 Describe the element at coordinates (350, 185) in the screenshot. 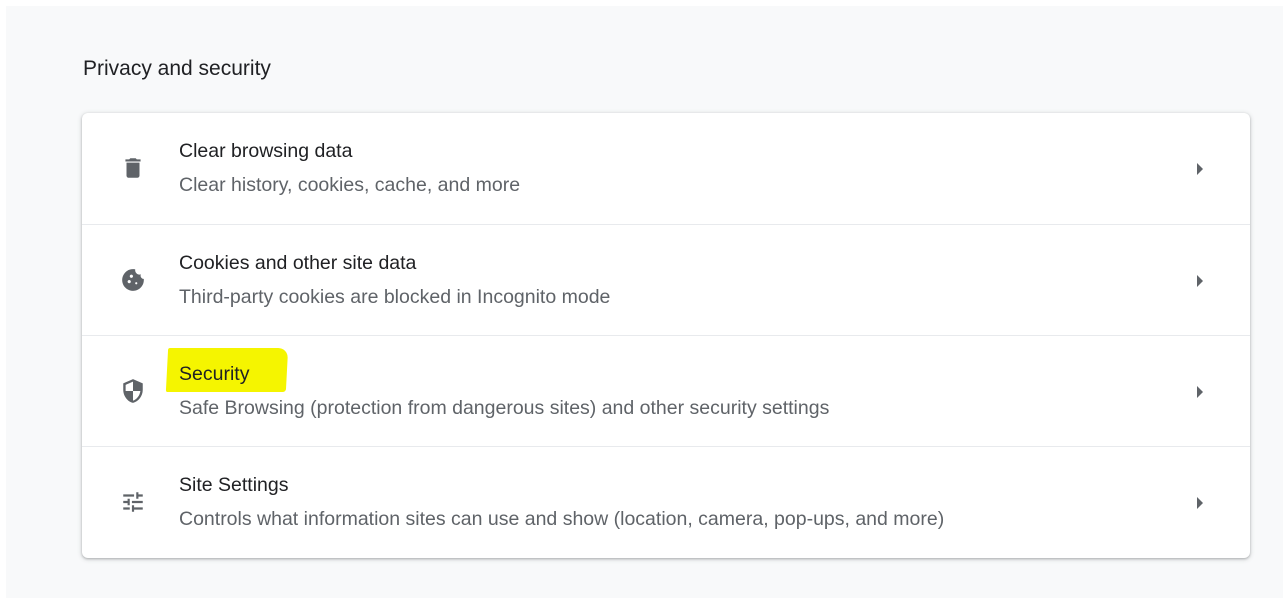

I see `row-subtitle: Clear history, cookies, cache, and more` at that location.